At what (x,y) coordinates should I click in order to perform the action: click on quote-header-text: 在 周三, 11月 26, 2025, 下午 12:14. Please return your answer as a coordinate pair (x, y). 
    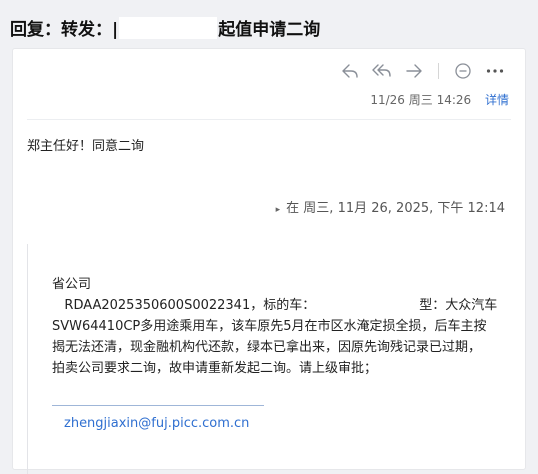
    Looking at the image, I should click on (395, 208).